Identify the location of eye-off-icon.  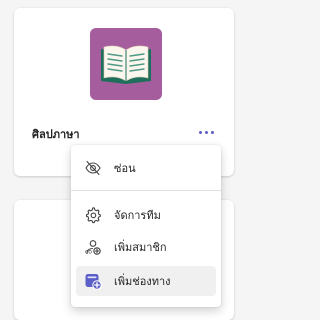
(93, 168).